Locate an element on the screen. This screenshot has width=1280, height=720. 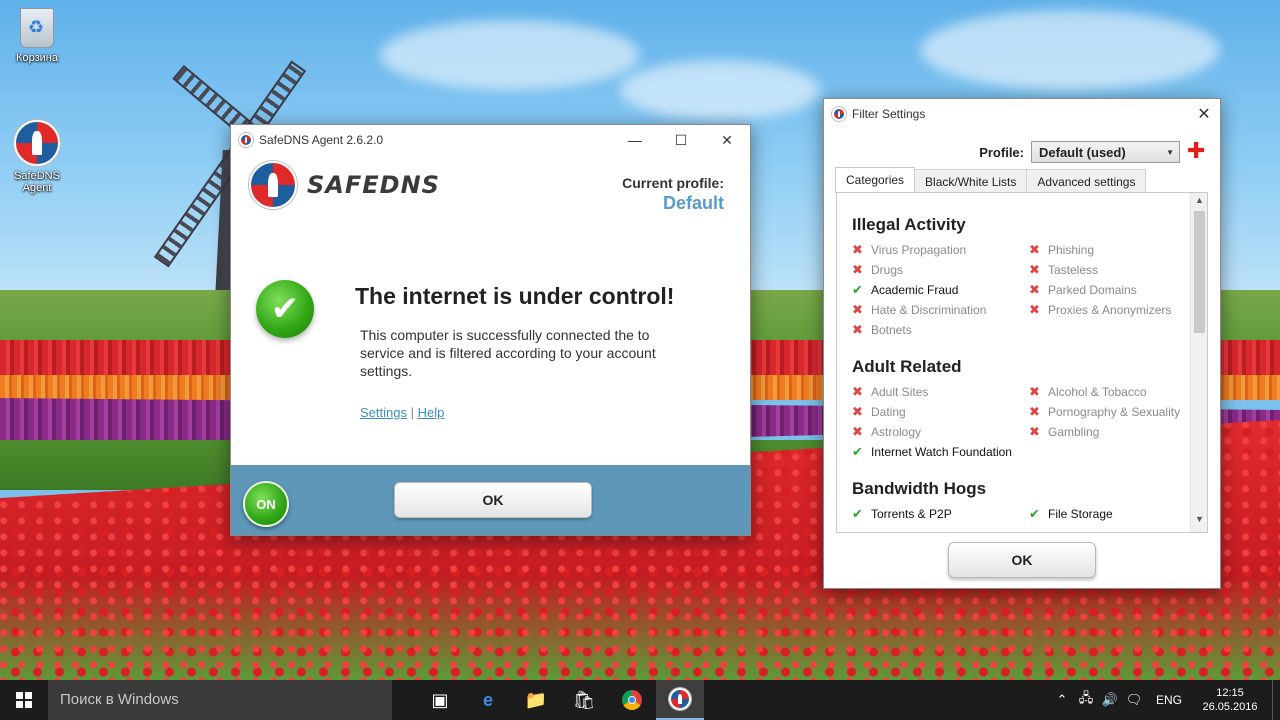
category-item: ✖ Botnets is located at coordinates (940, 330).